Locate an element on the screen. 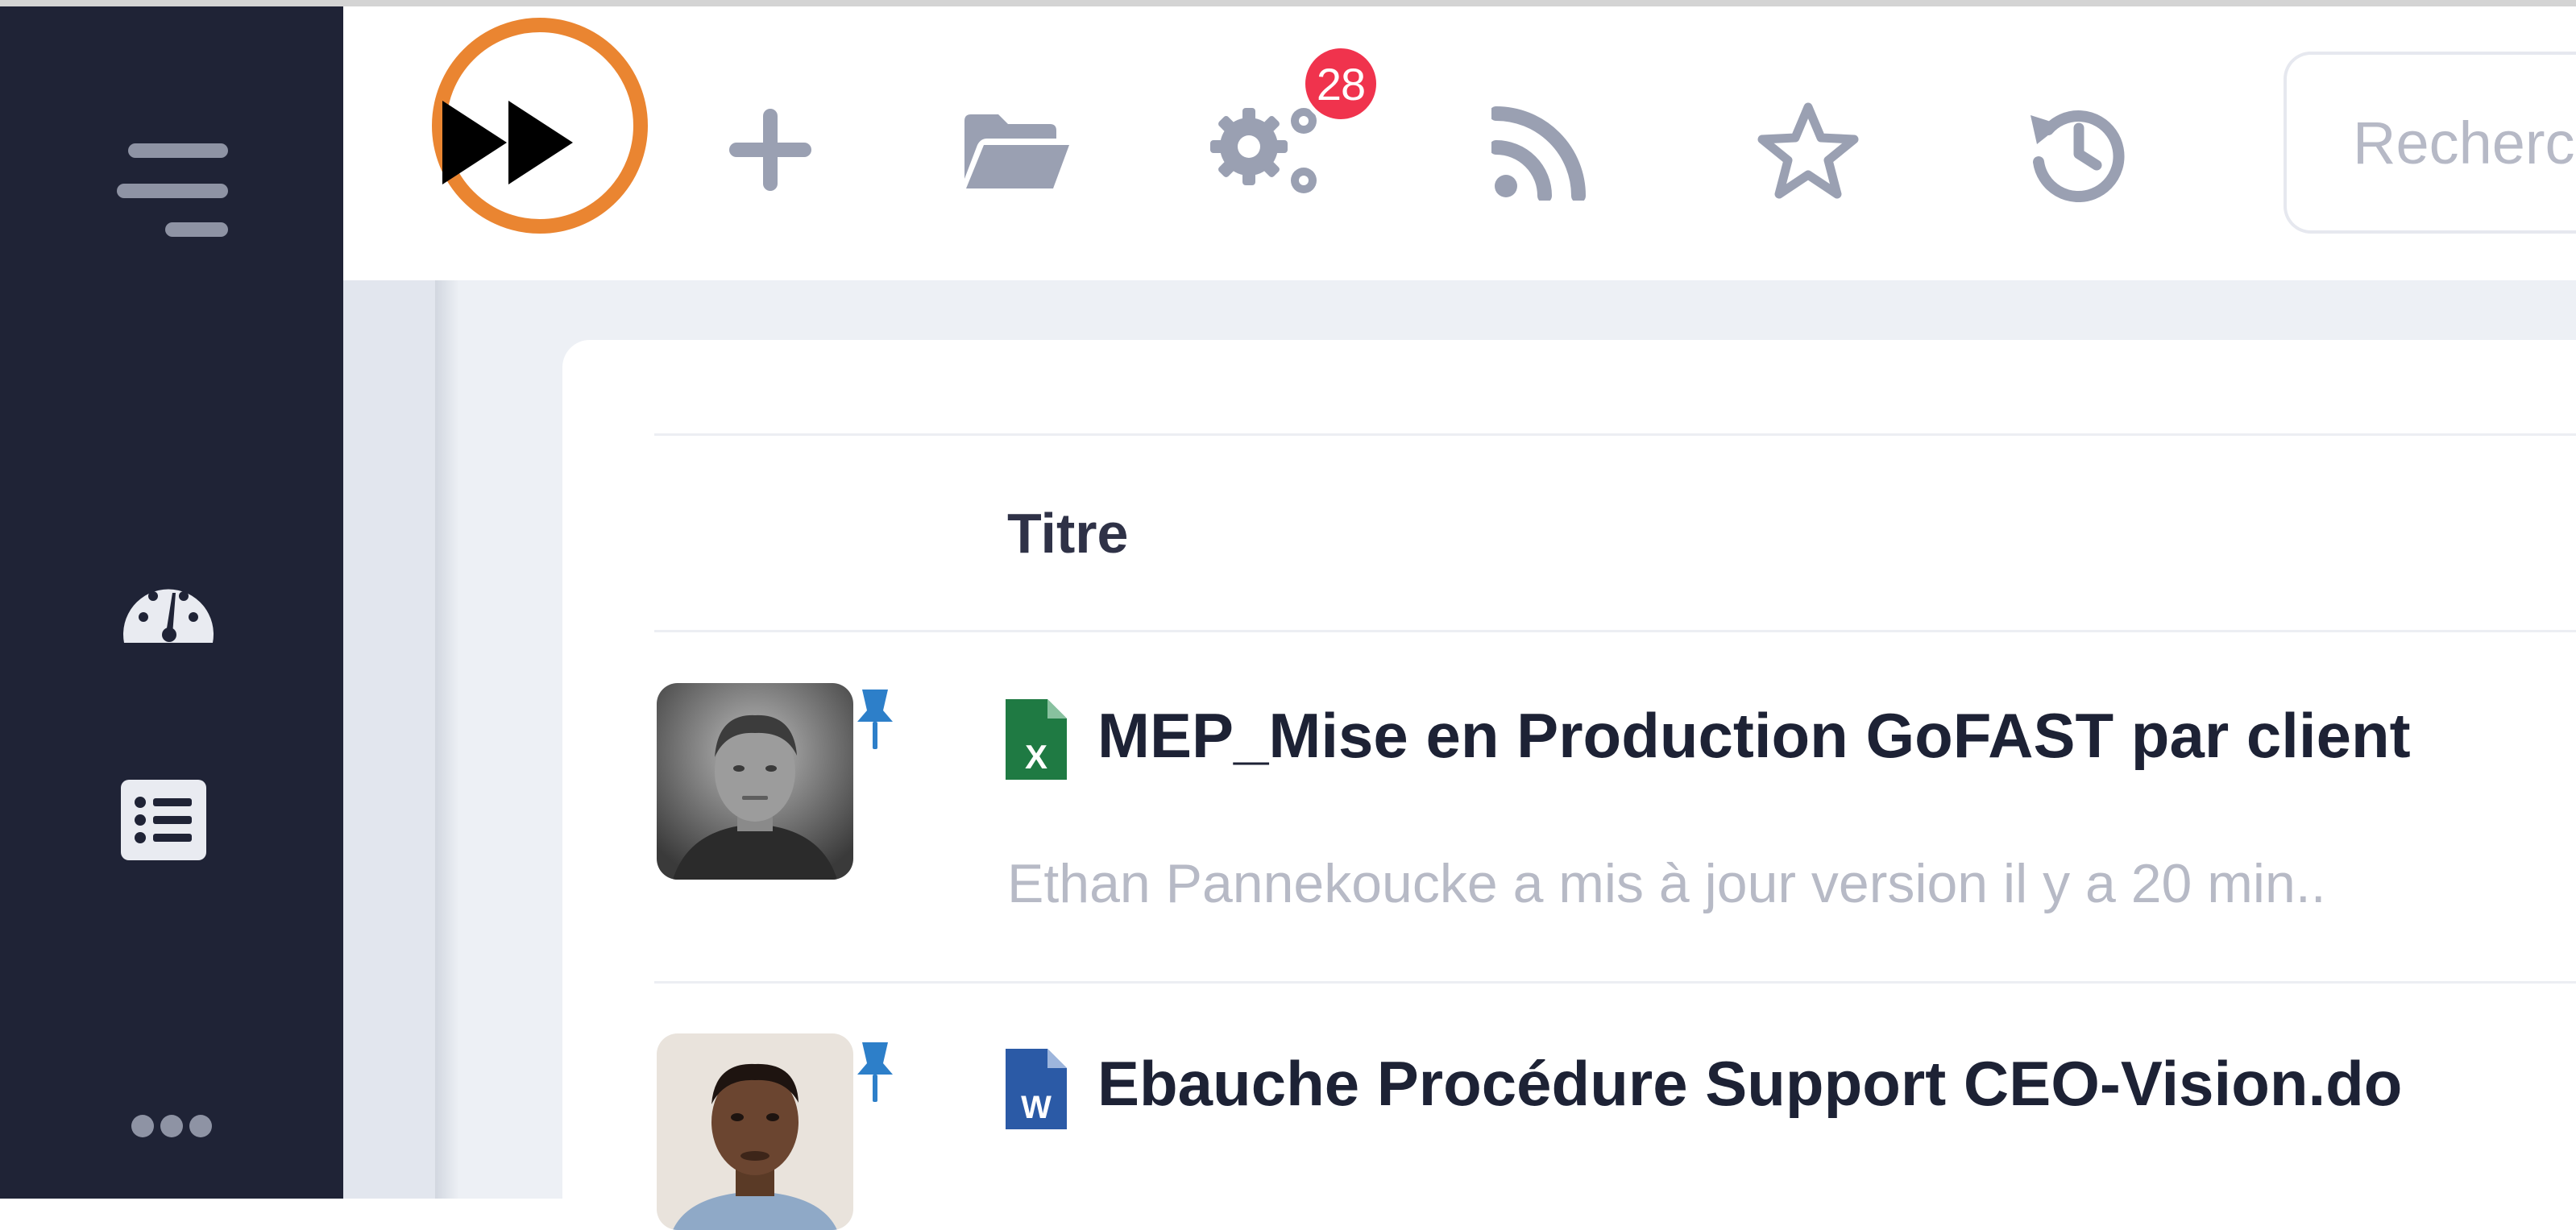 Image resolution: width=2576 pixels, height=1230 pixels. favorites-button is located at coordinates (1808, 151).